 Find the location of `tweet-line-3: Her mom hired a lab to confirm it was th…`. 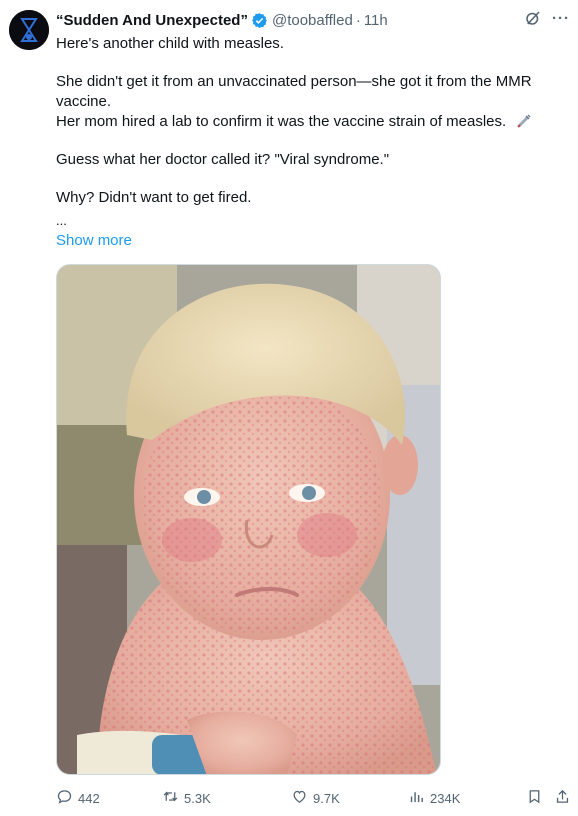

tweet-line-3: Her mom hired a lab to confirm it was th… is located at coordinates (308, 122).